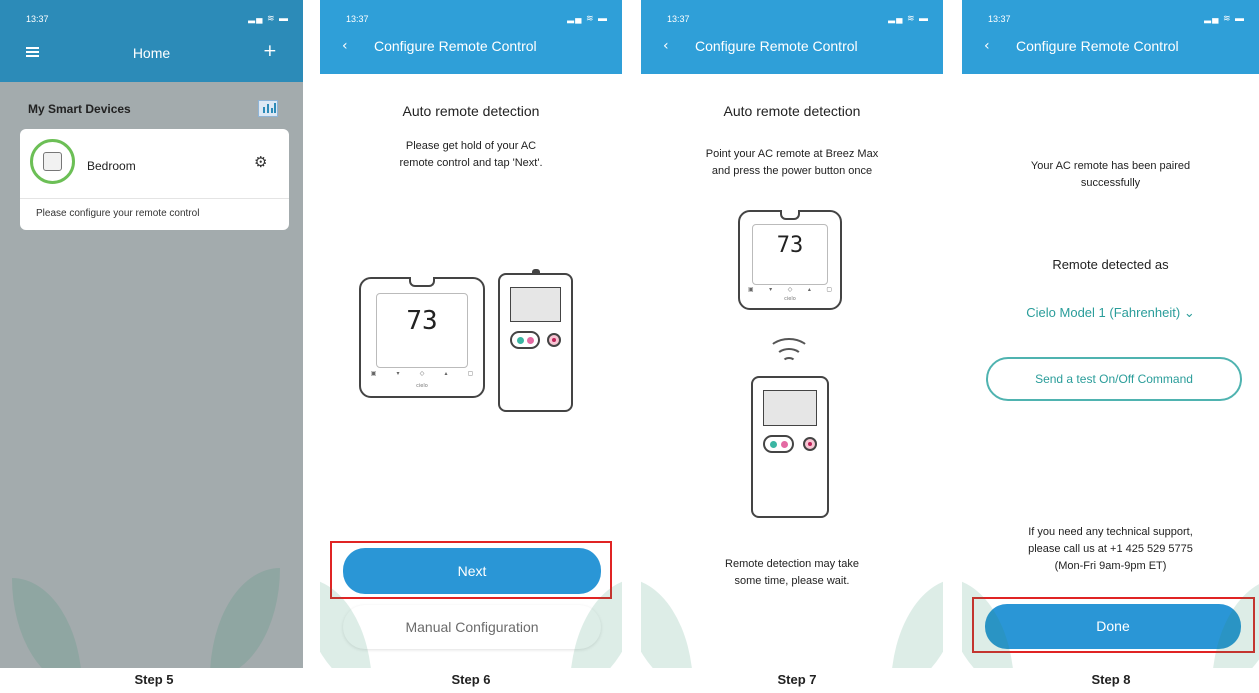  What do you see at coordinates (797, 679) in the screenshot?
I see `step-label: Step 7` at bounding box center [797, 679].